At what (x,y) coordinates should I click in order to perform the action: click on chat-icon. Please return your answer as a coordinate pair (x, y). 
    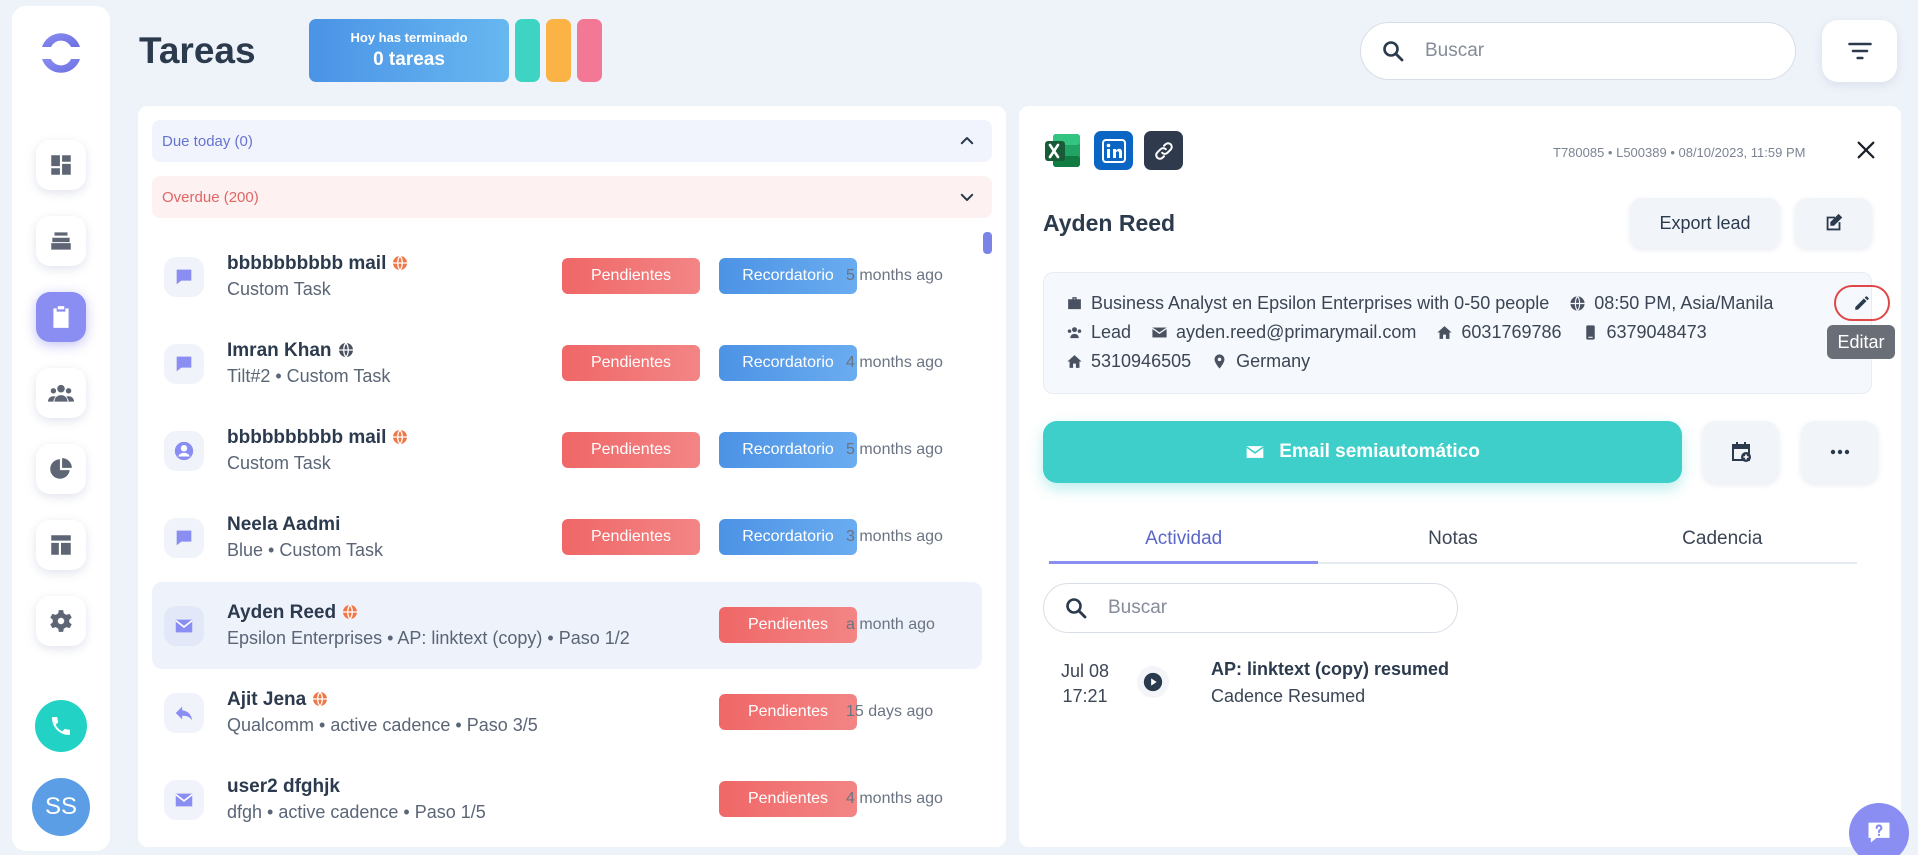
    Looking at the image, I should click on (184, 364).